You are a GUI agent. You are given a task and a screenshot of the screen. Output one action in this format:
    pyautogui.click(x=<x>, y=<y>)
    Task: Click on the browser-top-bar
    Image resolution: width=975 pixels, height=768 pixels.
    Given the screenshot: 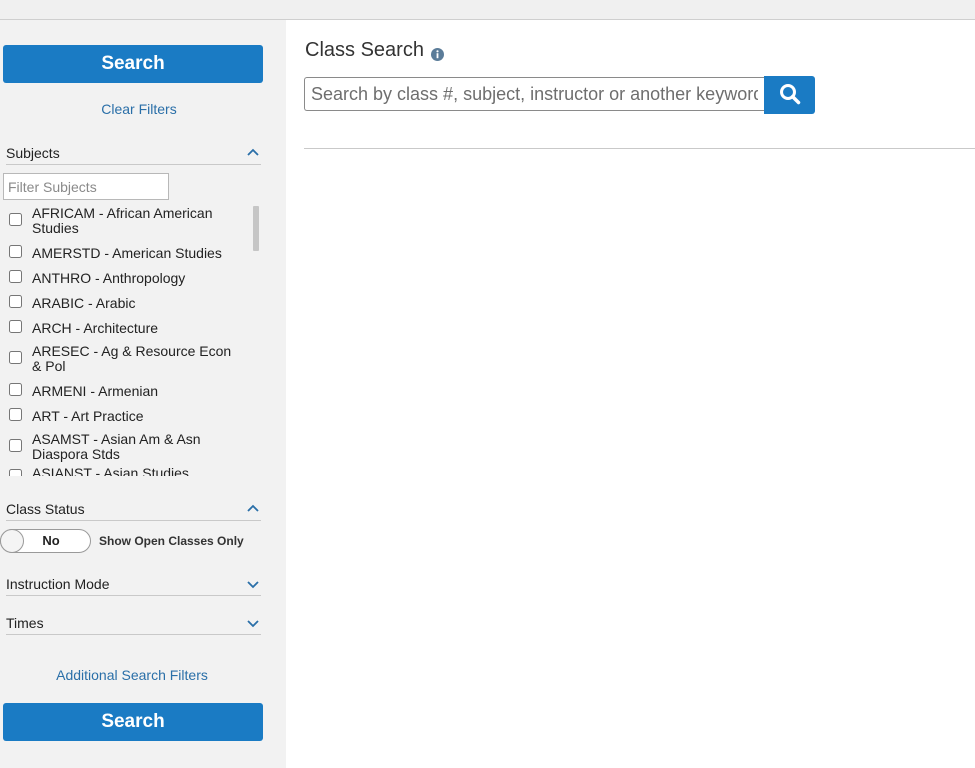 What is the action you would take?
    pyautogui.click(x=487, y=10)
    